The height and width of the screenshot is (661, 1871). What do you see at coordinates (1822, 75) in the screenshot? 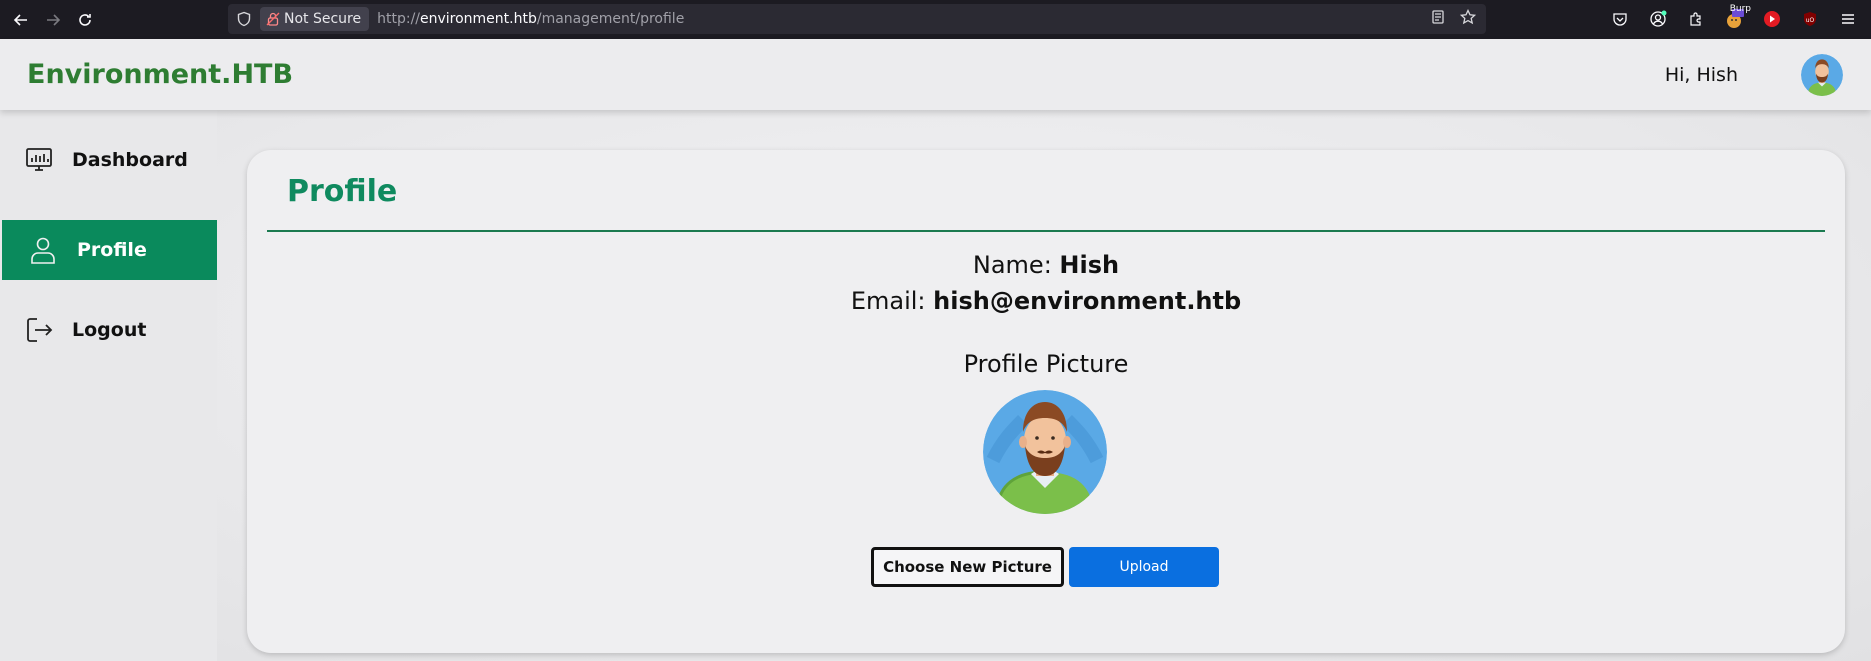
I see `user-avatar` at bounding box center [1822, 75].